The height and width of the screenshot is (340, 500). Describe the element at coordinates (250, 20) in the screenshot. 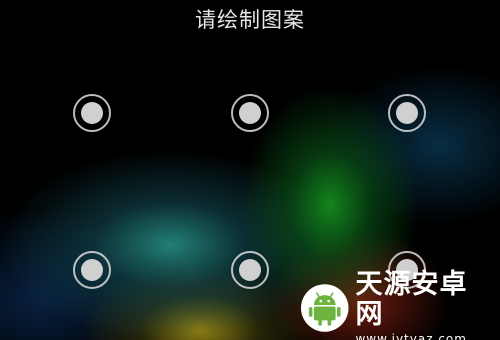

I see `pattern-prompt: 请绘制图案` at that location.